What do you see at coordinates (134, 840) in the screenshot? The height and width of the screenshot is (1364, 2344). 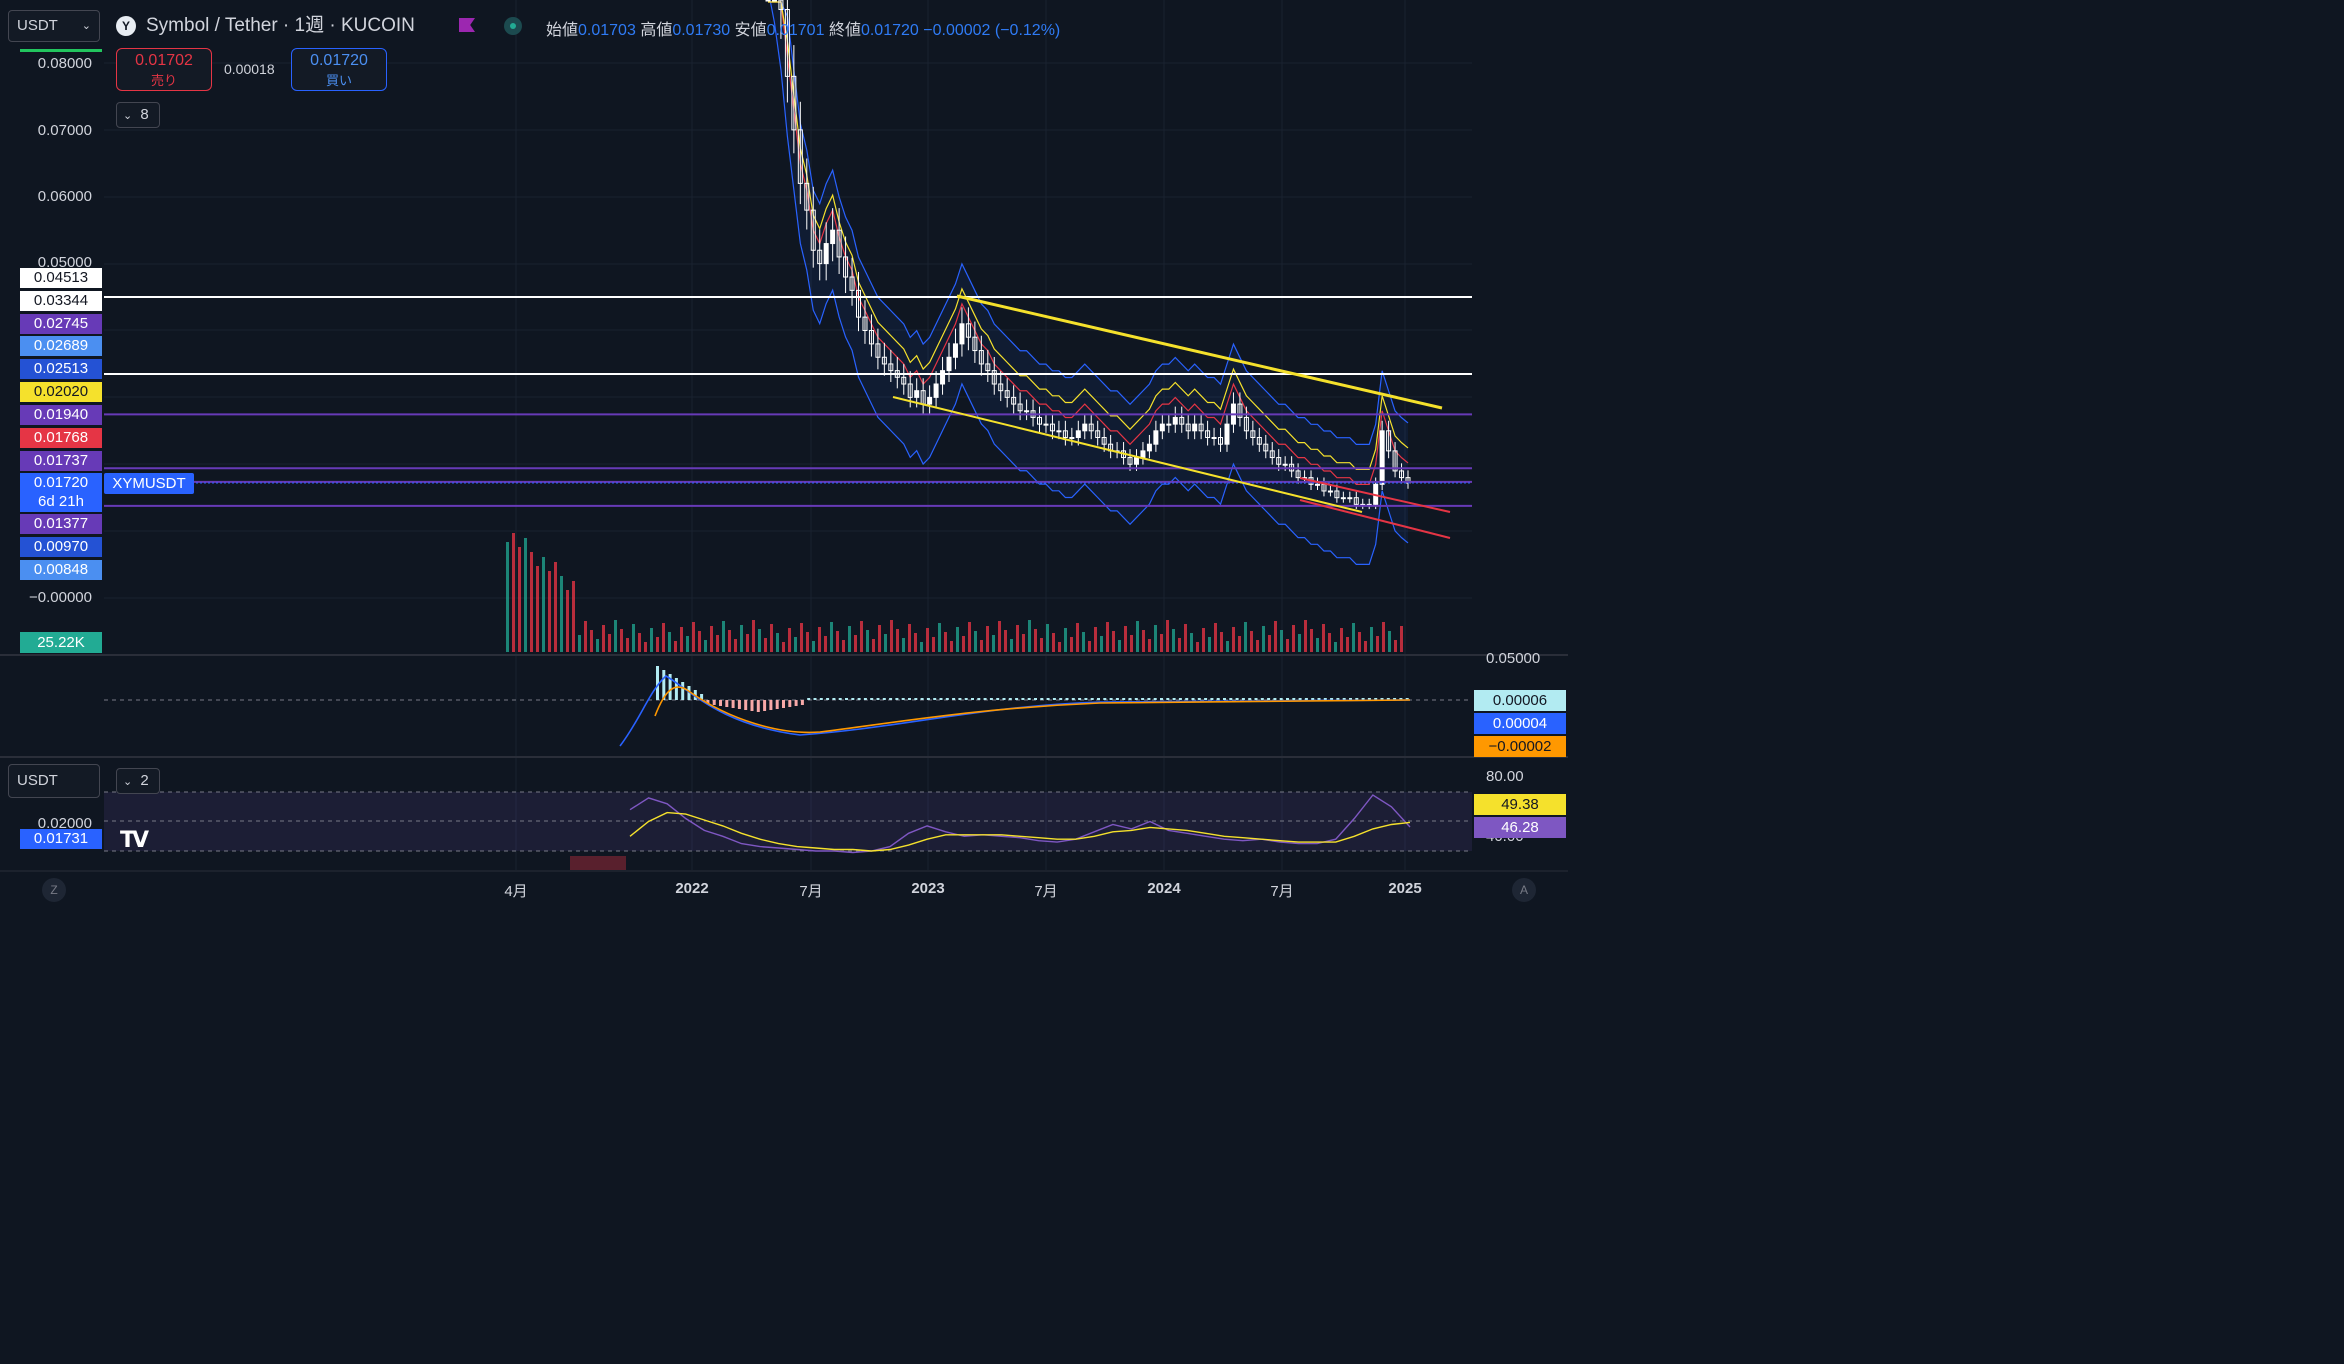 I see `tradingview-logo: TV` at bounding box center [134, 840].